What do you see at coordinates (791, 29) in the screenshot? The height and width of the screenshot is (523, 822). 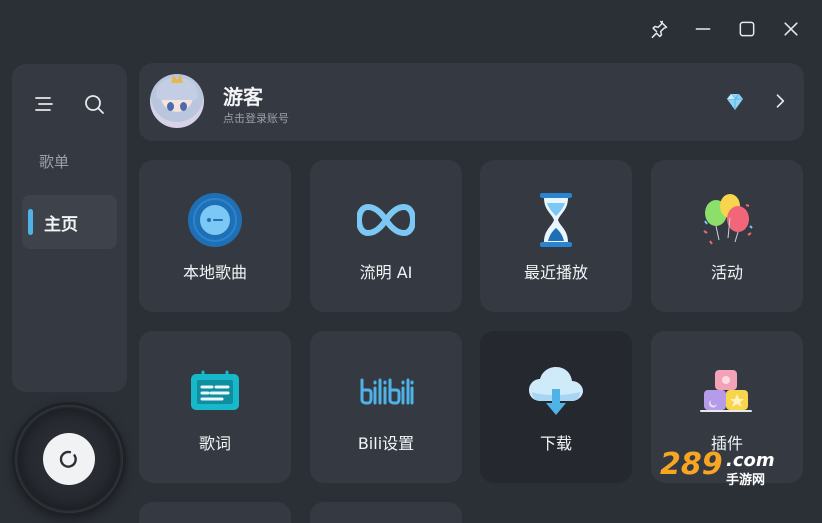 I see `close-icon` at bounding box center [791, 29].